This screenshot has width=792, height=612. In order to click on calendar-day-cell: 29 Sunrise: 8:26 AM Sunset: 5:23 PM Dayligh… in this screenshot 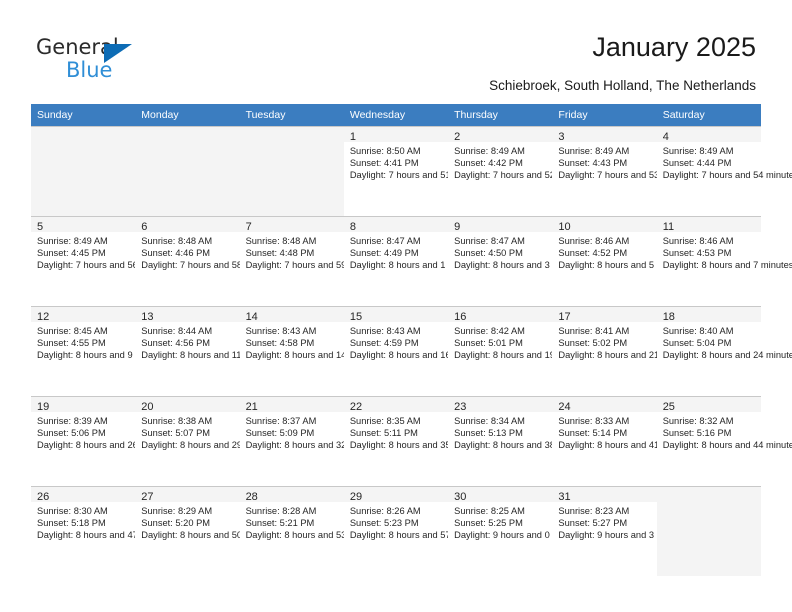, I will do `click(416, 531)`.